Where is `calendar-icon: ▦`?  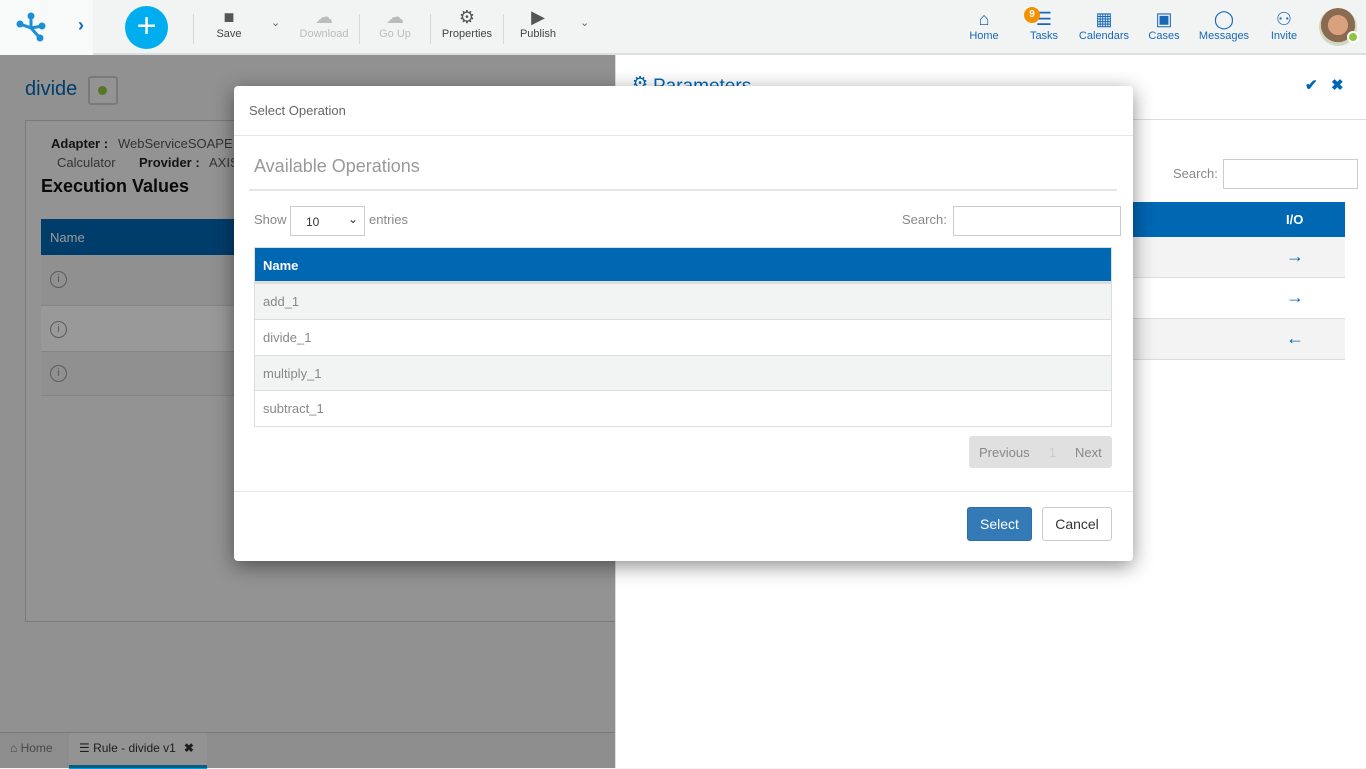
calendar-icon: ▦ is located at coordinates (1104, 19).